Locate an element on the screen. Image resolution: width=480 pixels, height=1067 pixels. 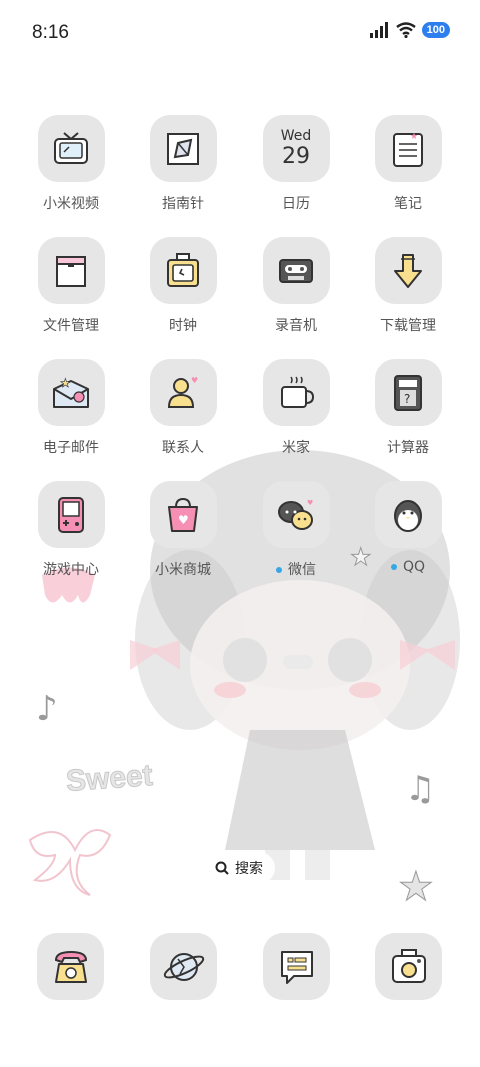
app-clock: 时钟 is located at coordinates (183, 286).